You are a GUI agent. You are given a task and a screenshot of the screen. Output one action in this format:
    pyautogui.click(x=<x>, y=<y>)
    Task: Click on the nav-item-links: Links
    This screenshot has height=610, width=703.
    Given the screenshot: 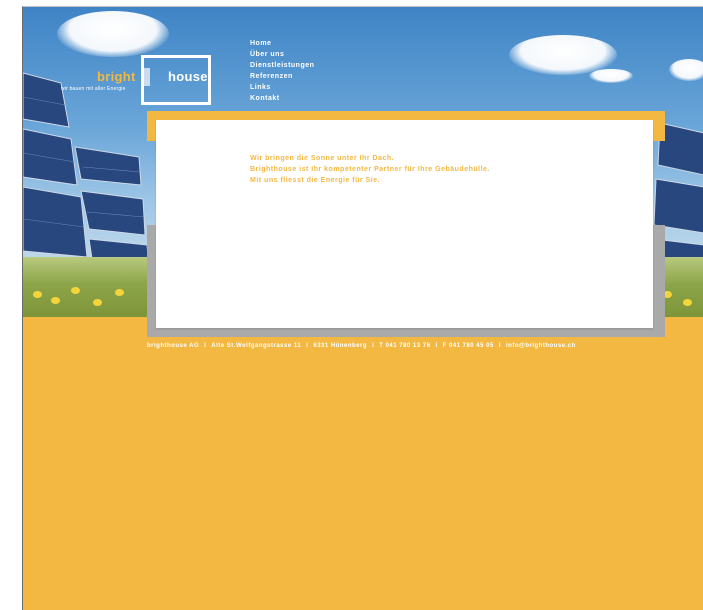 What is the action you would take?
    pyautogui.click(x=282, y=87)
    